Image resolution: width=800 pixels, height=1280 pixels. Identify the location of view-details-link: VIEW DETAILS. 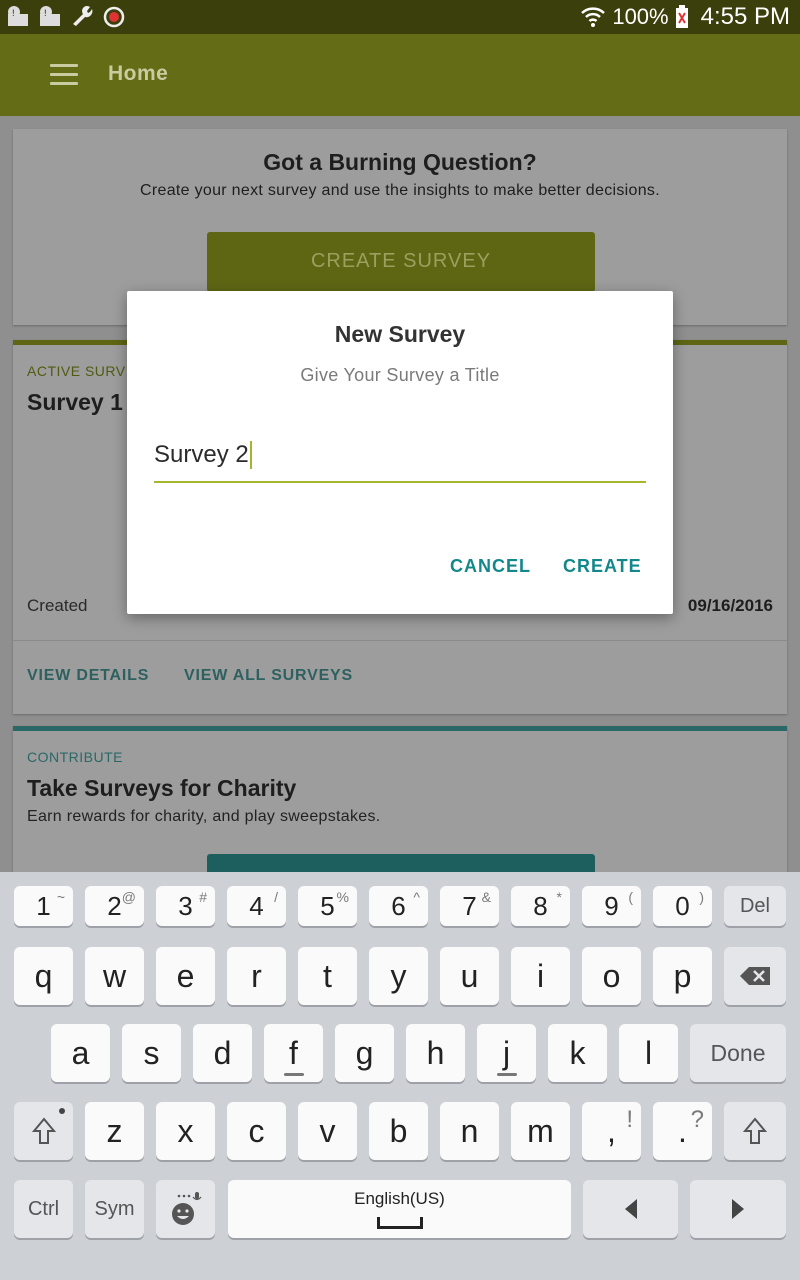
(88, 676).